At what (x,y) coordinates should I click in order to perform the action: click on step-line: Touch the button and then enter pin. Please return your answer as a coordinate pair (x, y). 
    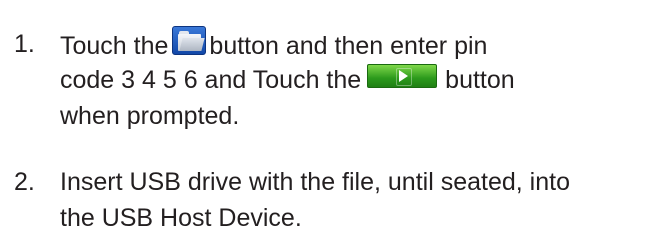
    Looking at the image, I should click on (350, 44).